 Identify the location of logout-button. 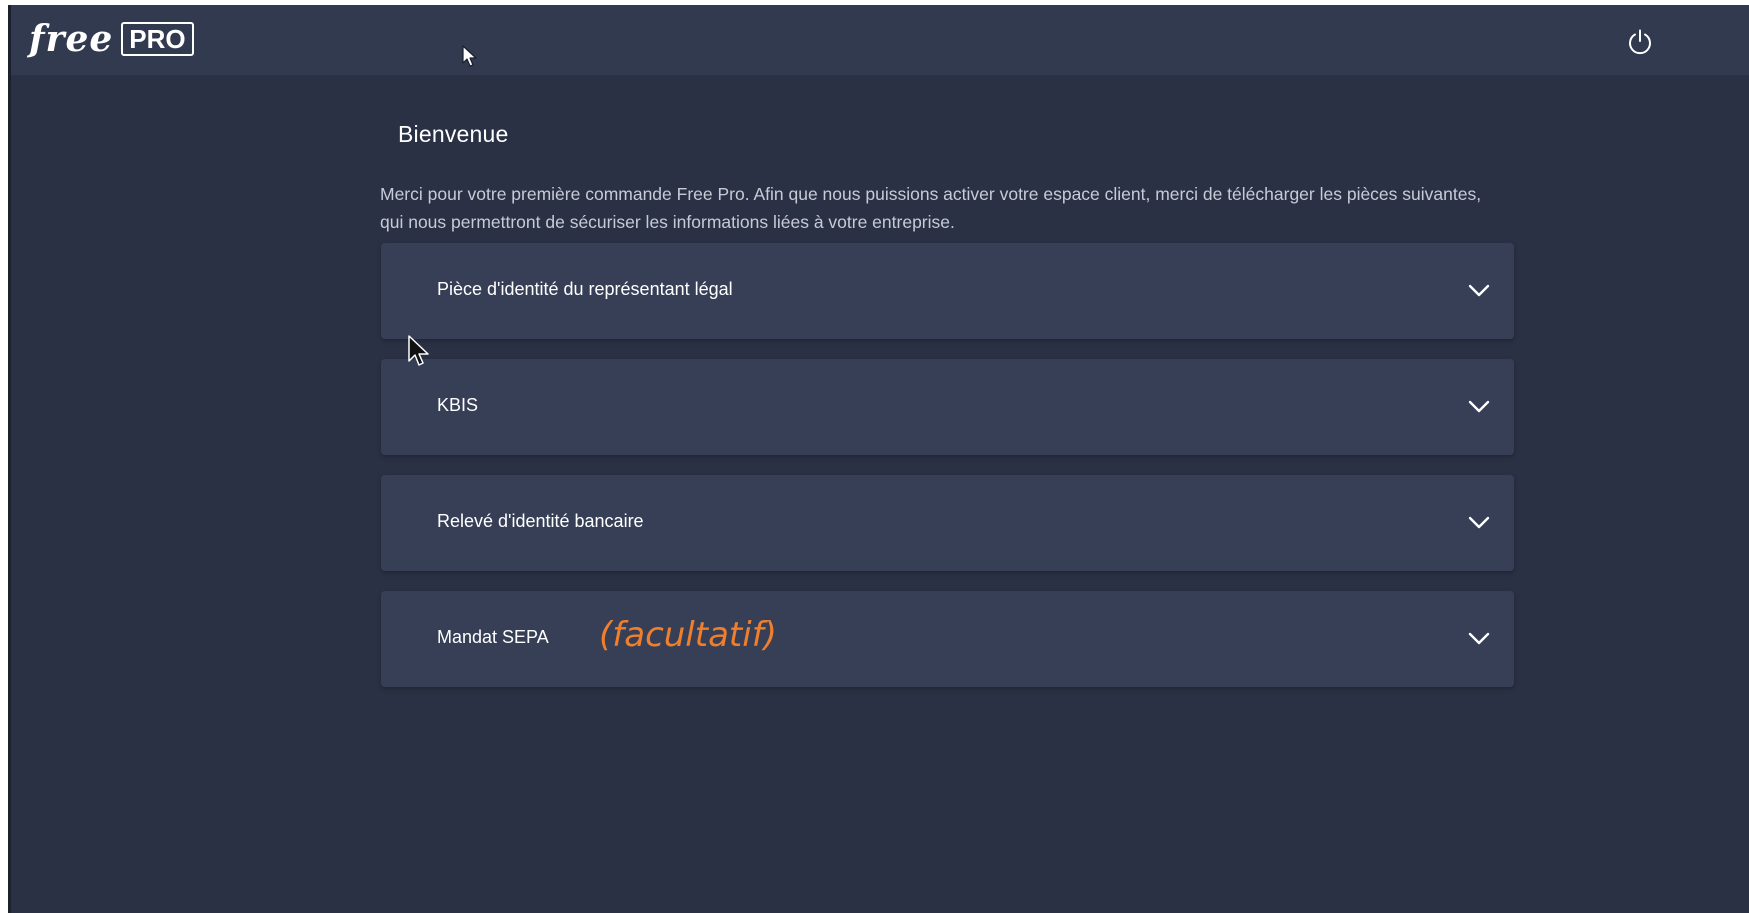
(1640, 42).